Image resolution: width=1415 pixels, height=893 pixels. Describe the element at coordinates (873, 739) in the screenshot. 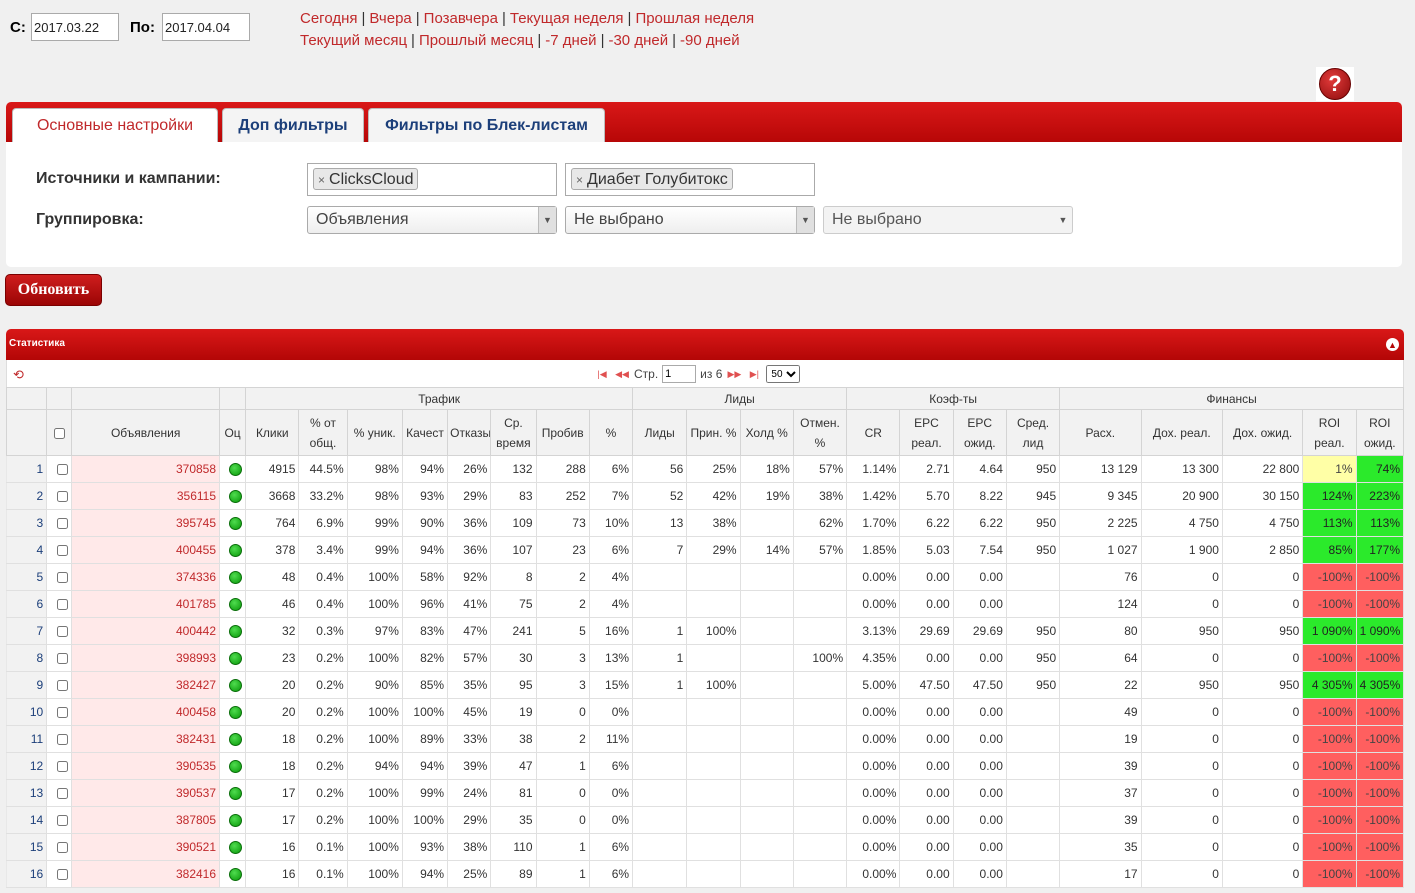

I see `data-cell: 0.00%` at that location.